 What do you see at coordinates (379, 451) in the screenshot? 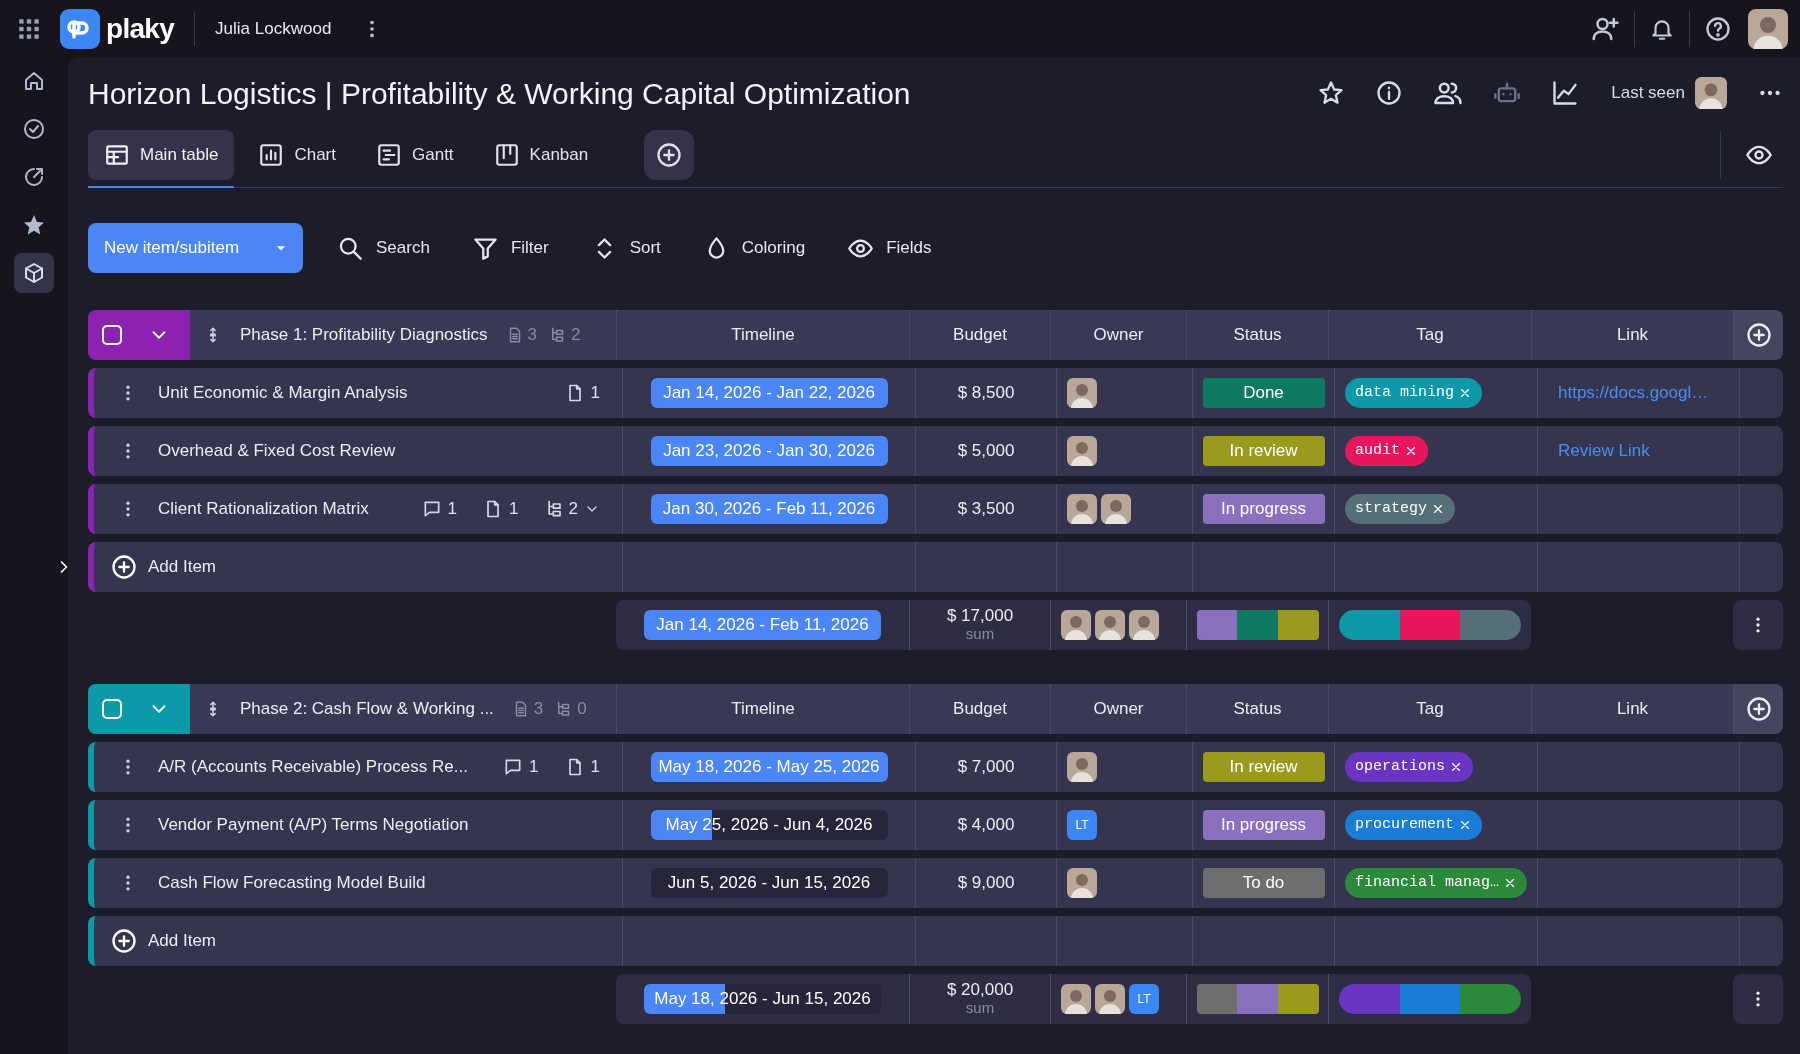
I see `item-name: Overhead & Fixed Cost Review` at bounding box center [379, 451].